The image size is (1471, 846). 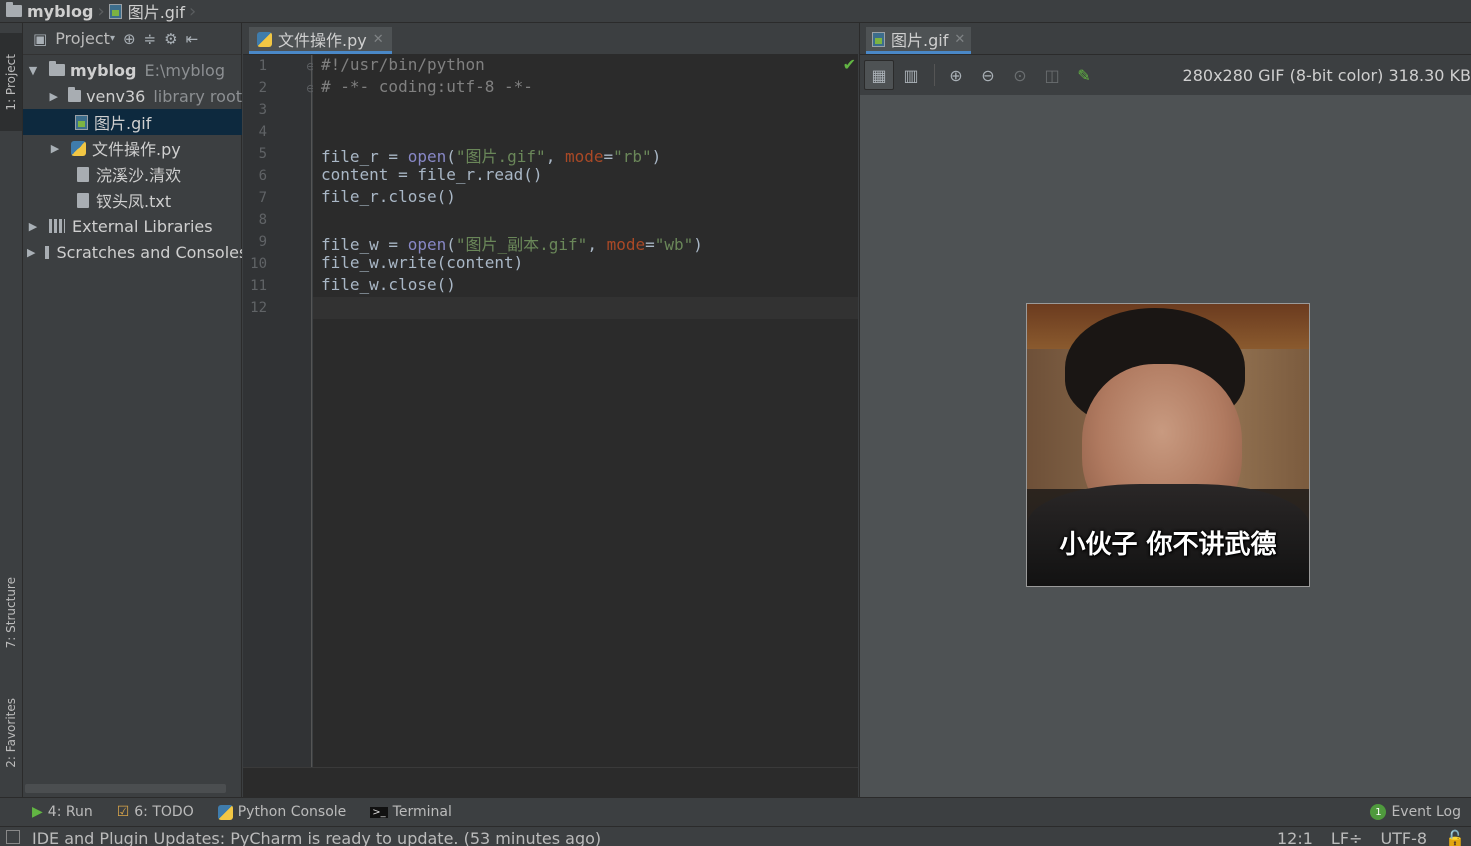 I want to click on python-console-button: Python Console, so click(x=282, y=812).